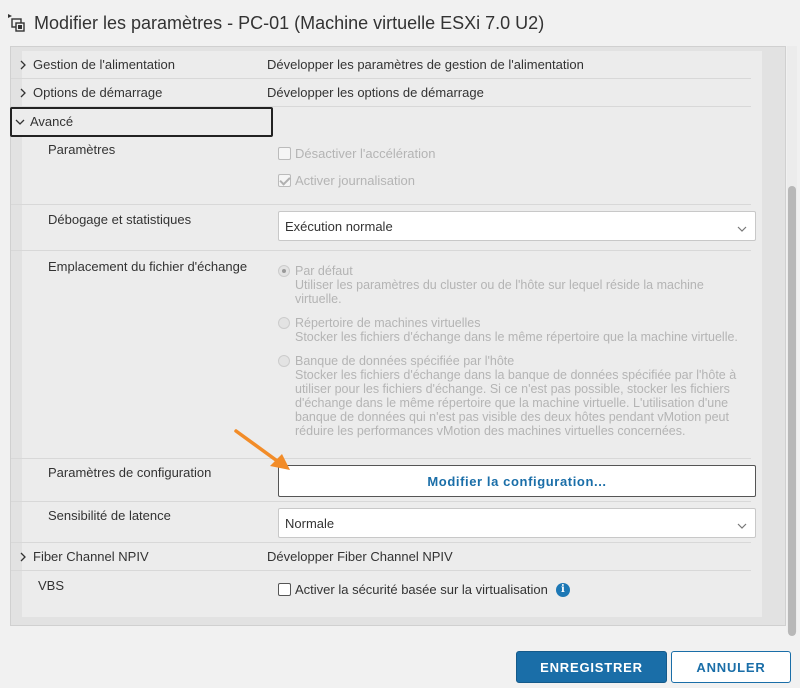  Describe the element at coordinates (130, 472) in the screenshot. I see `row-config-label: Paramètres de configuration` at that location.